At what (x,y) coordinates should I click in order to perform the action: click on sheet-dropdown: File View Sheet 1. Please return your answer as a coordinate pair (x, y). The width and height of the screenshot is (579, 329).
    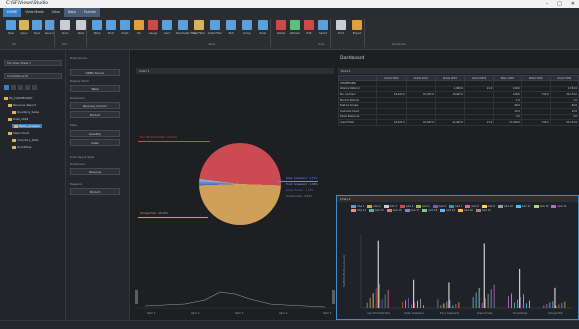
    Looking at the image, I should click on (33, 63).